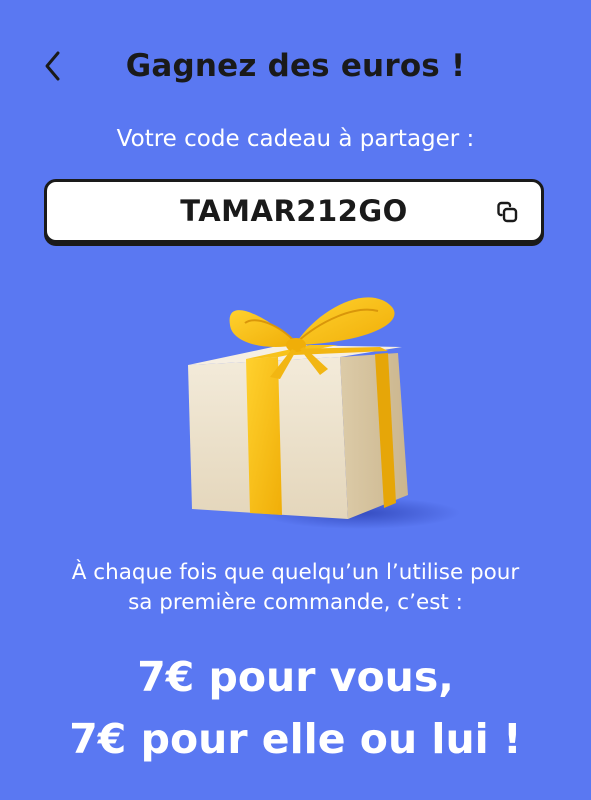 The height and width of the screenshot is (800, 591). What do you see at coordinates (295, 139) in the screenshot?
I see `code-label: Votre code cadeau à partager :` at bounding box center [295, 139].